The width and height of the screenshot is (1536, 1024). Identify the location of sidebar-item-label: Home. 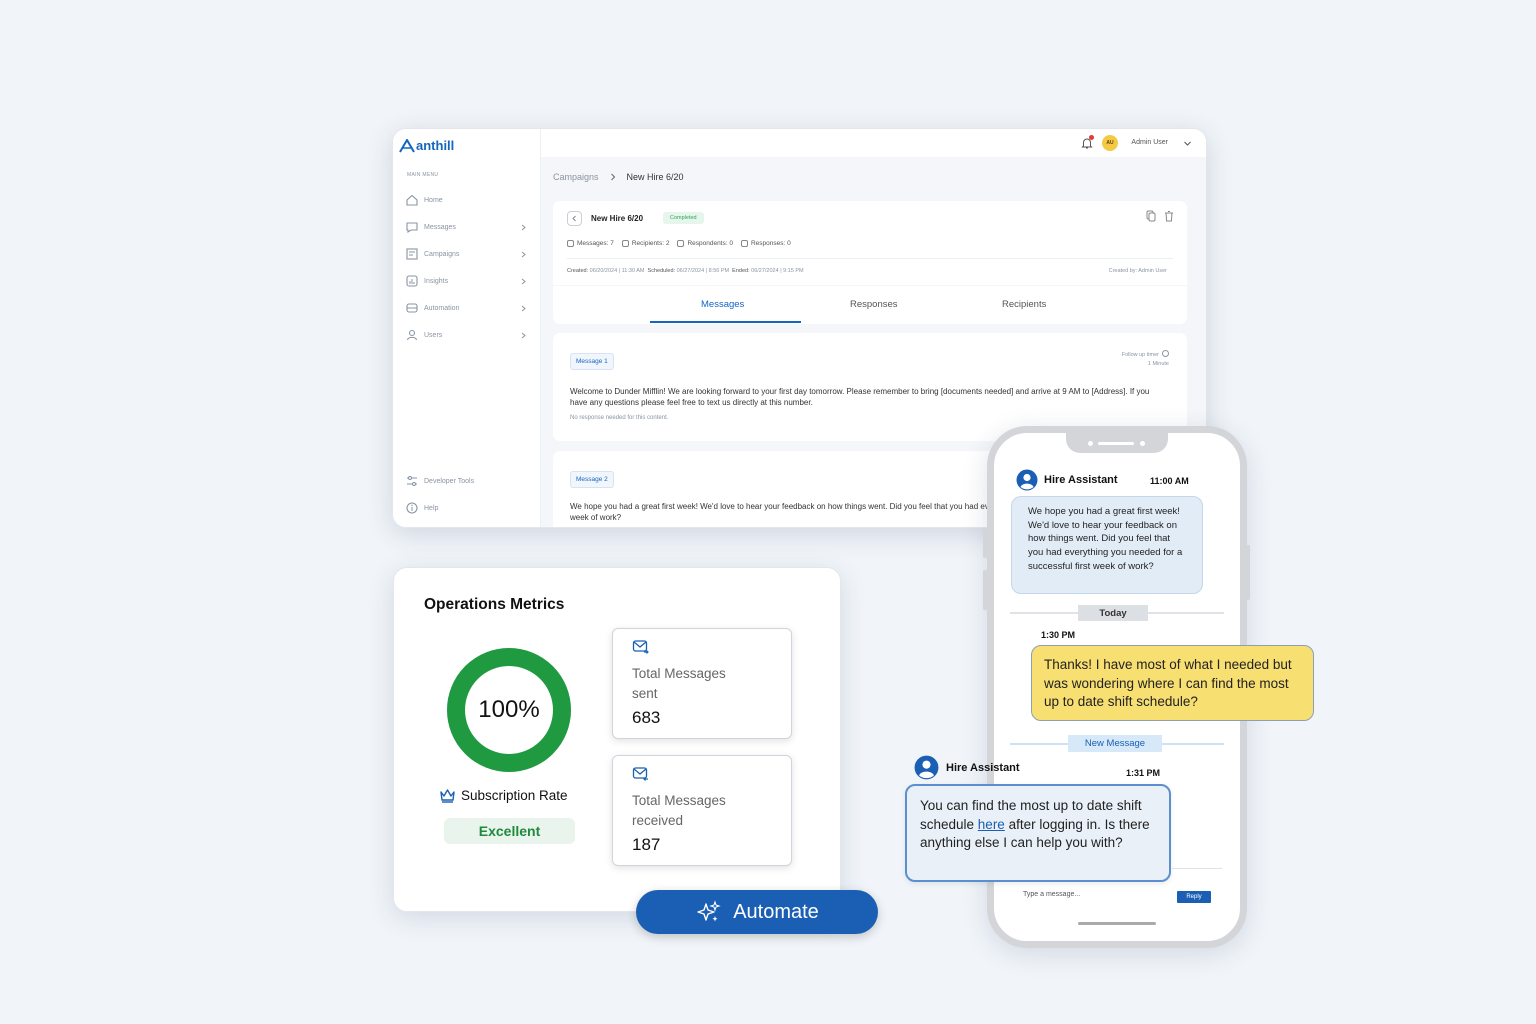
(433, 200).